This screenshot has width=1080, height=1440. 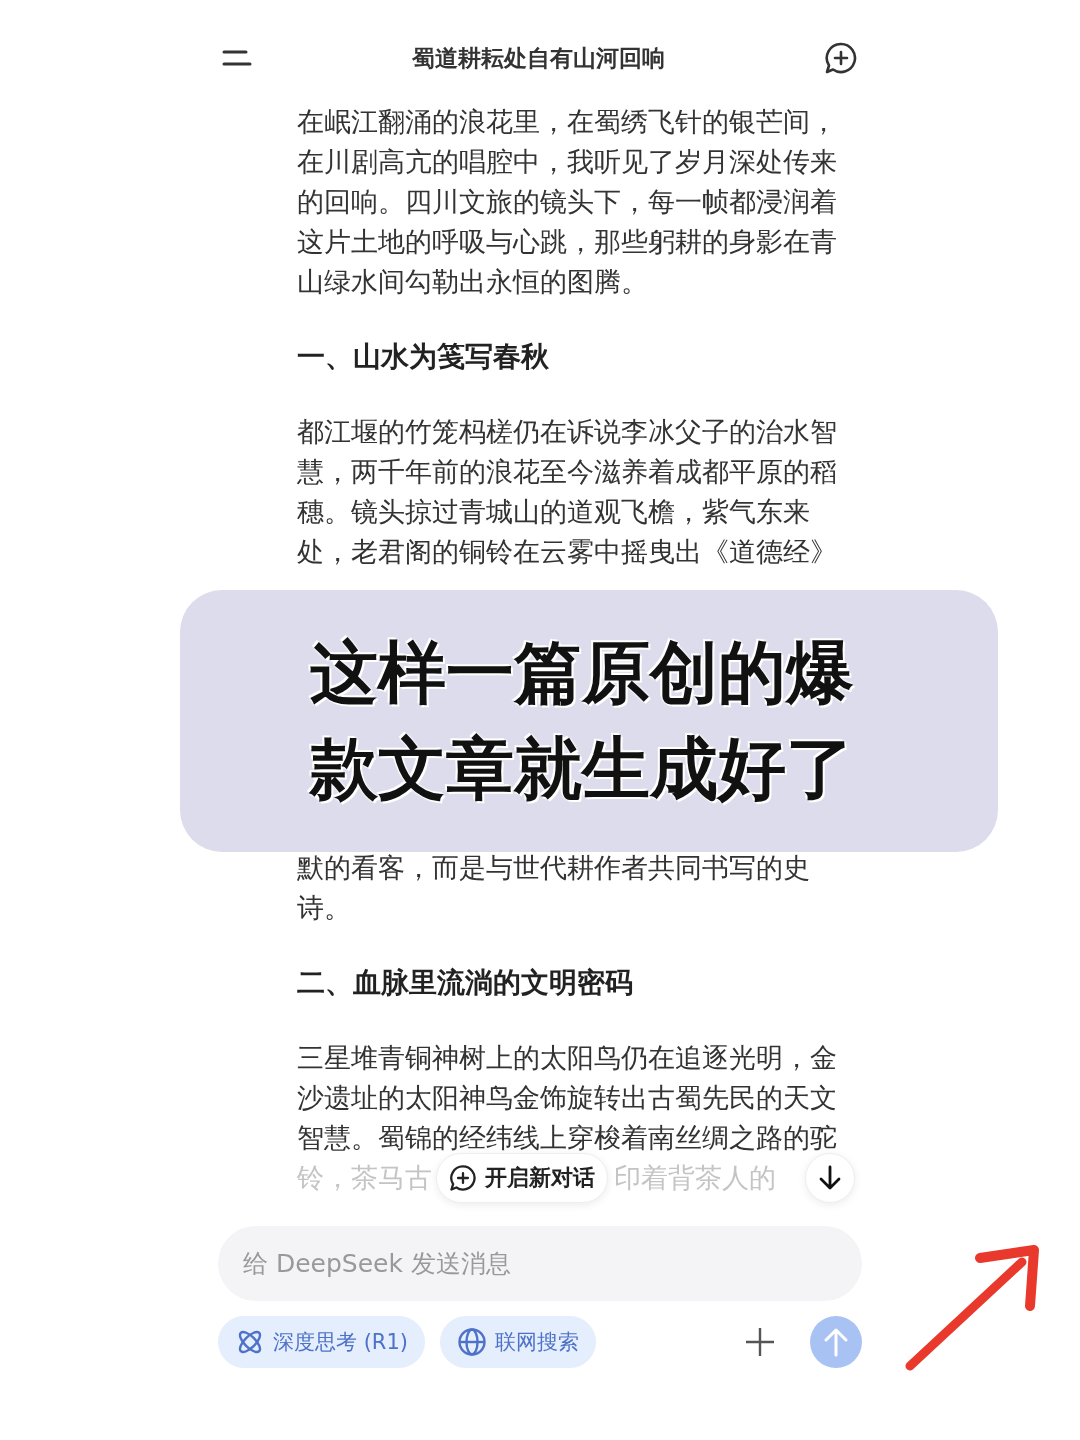 I want to click on caption-text: 这样一篇原创的爆款文章就生成好了, so click(x=582, y=721).